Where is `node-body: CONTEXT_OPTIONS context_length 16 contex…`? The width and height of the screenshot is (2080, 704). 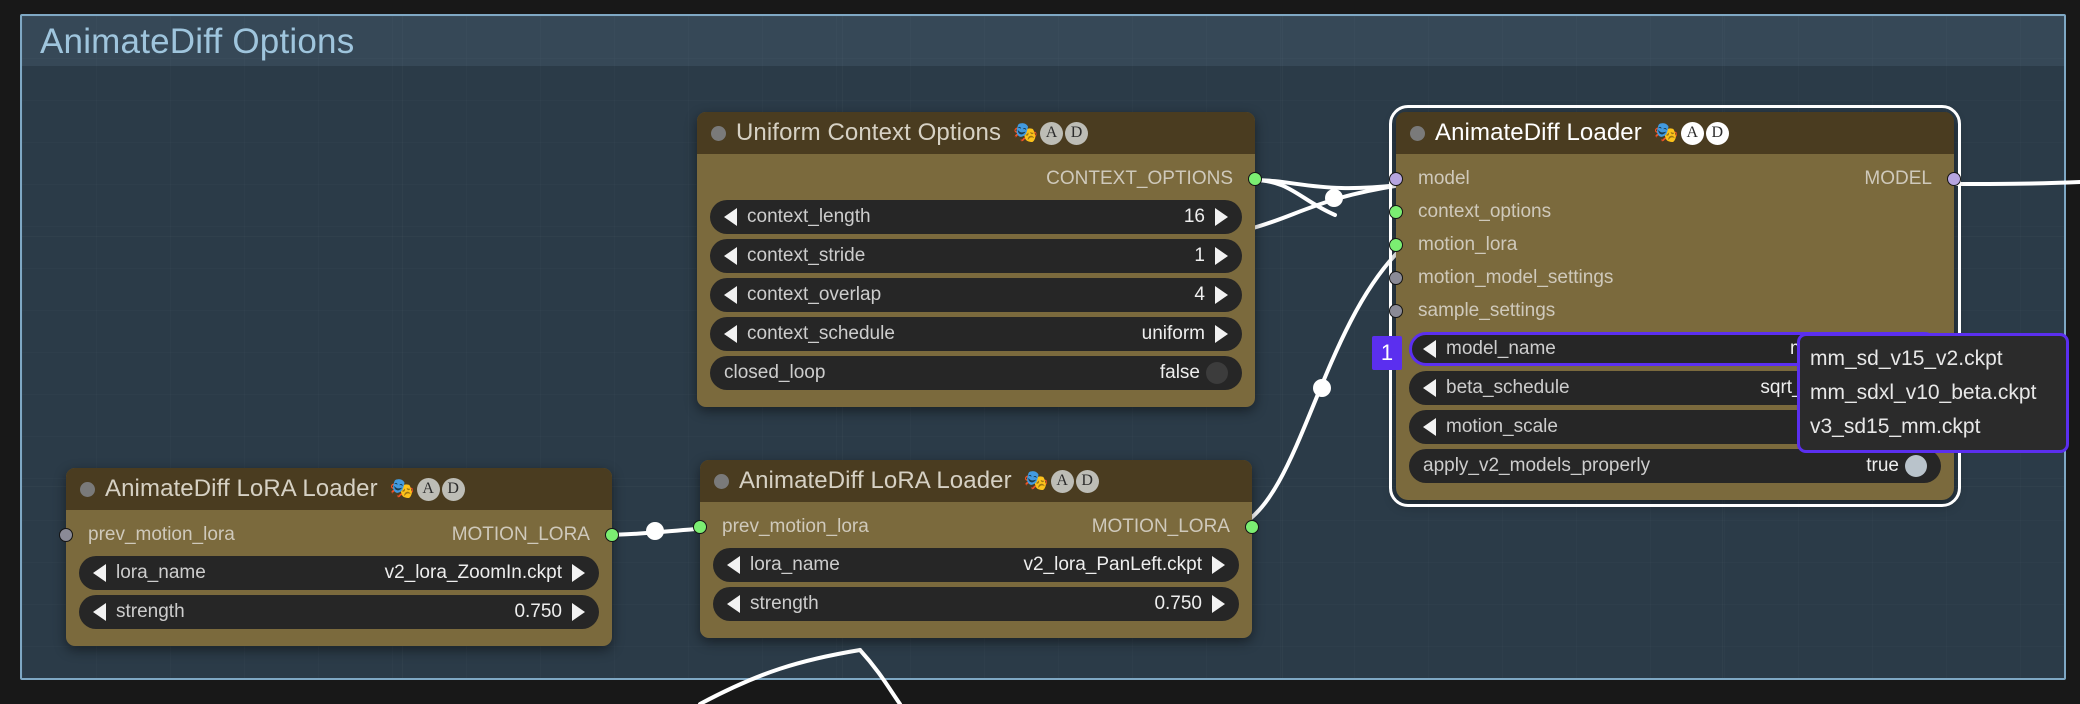 node-body: CONTEXT_OPTIONS context_length 16 contex… is located at coordinates (979, 280).